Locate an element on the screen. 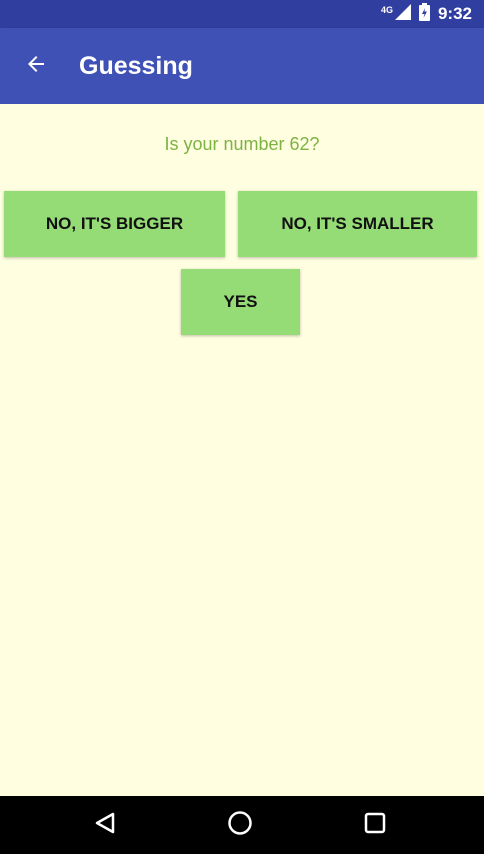  yes-button: YES is located at coordinates (240, 302).